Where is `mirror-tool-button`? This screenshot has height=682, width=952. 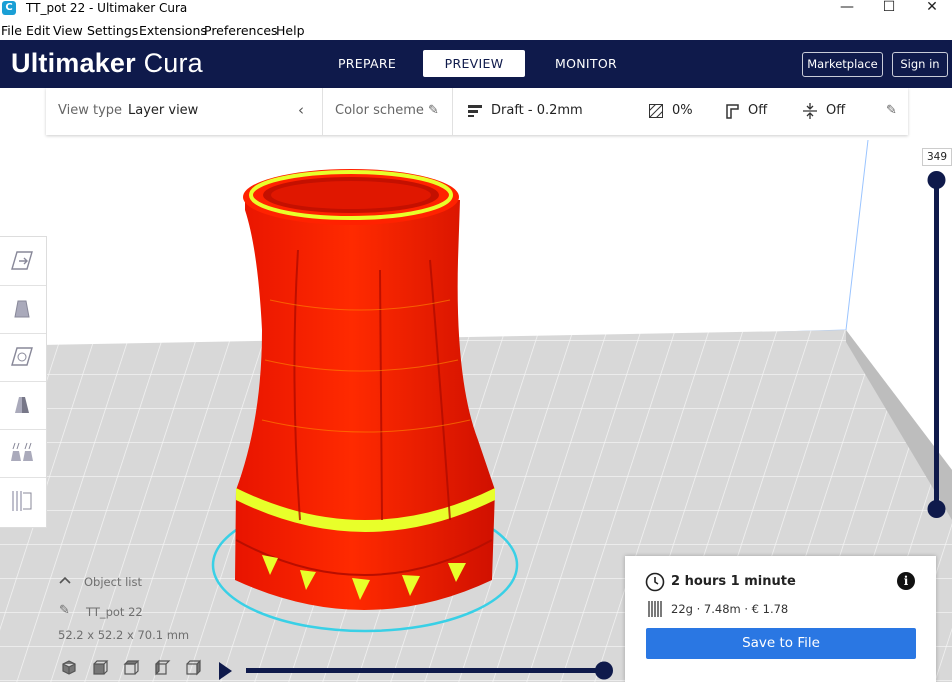 mirror-tool-button is located at coordinates (23, 405).